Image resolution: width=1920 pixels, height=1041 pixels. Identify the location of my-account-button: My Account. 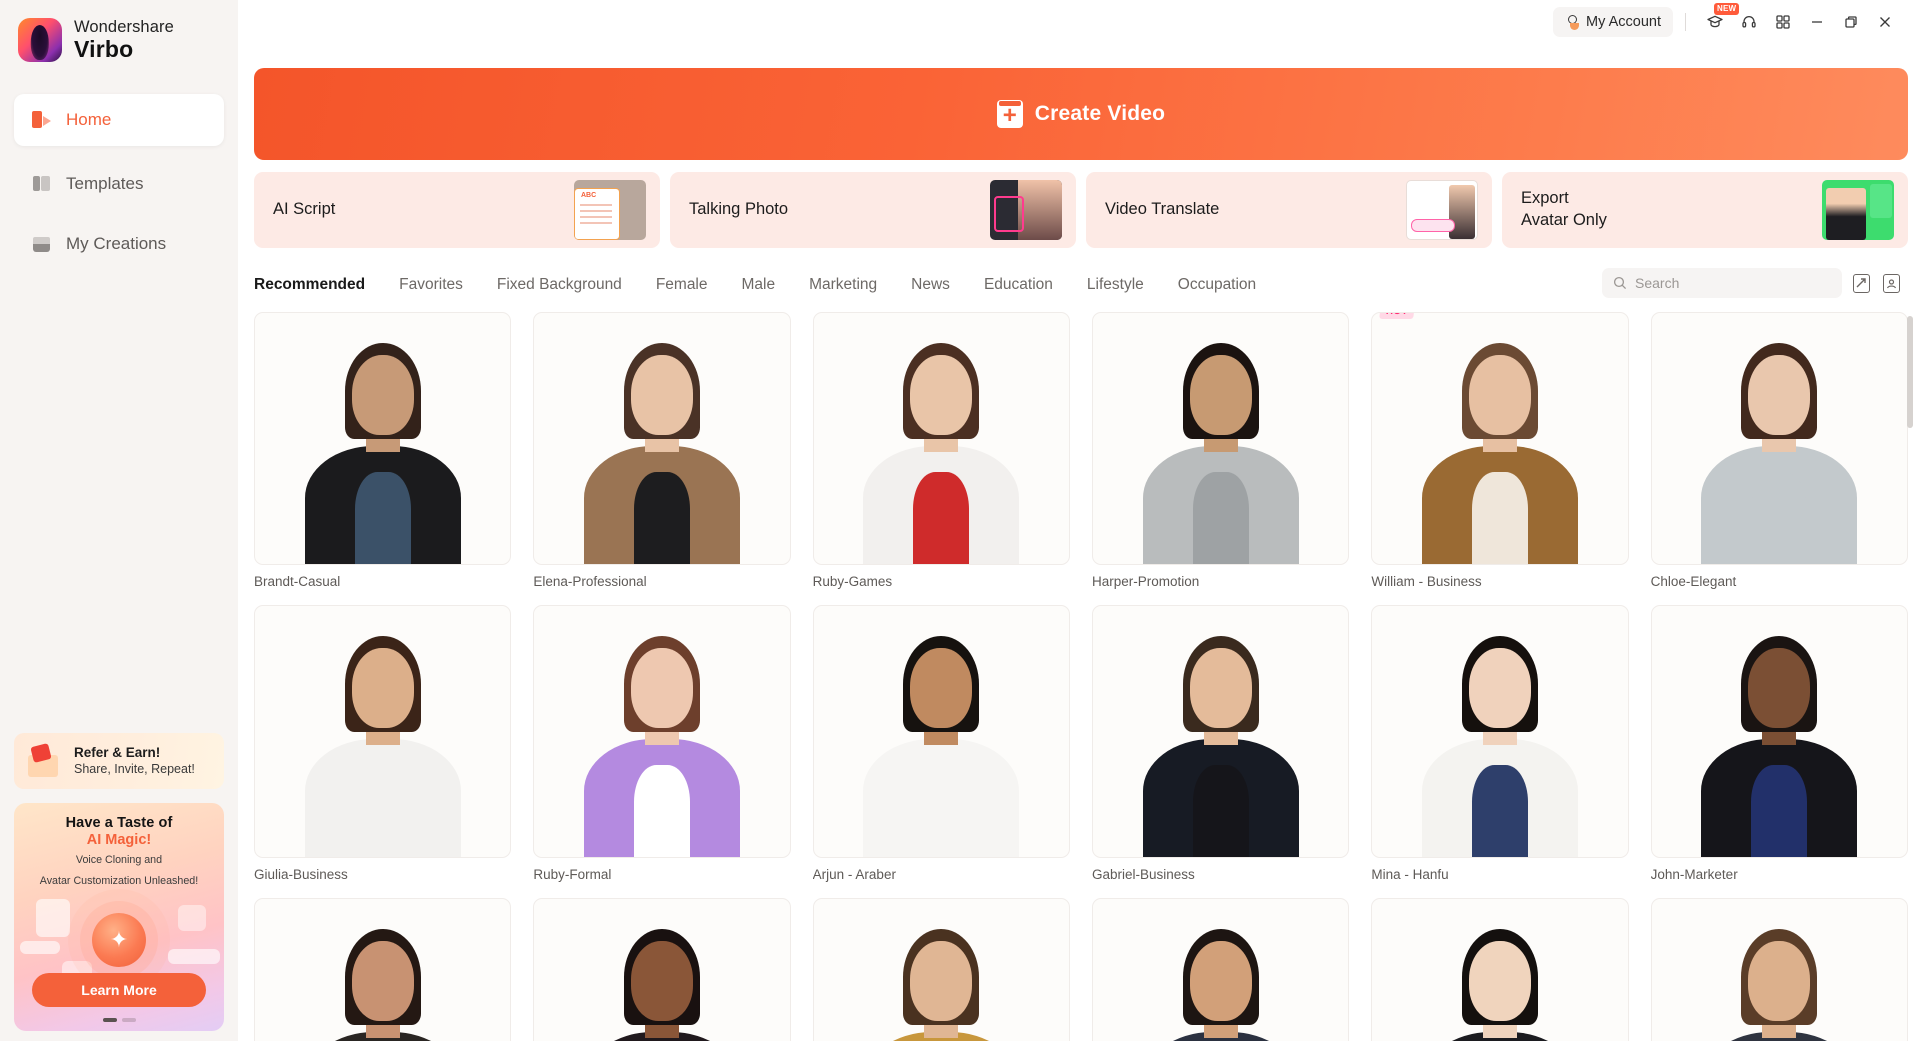
(1613, 22).